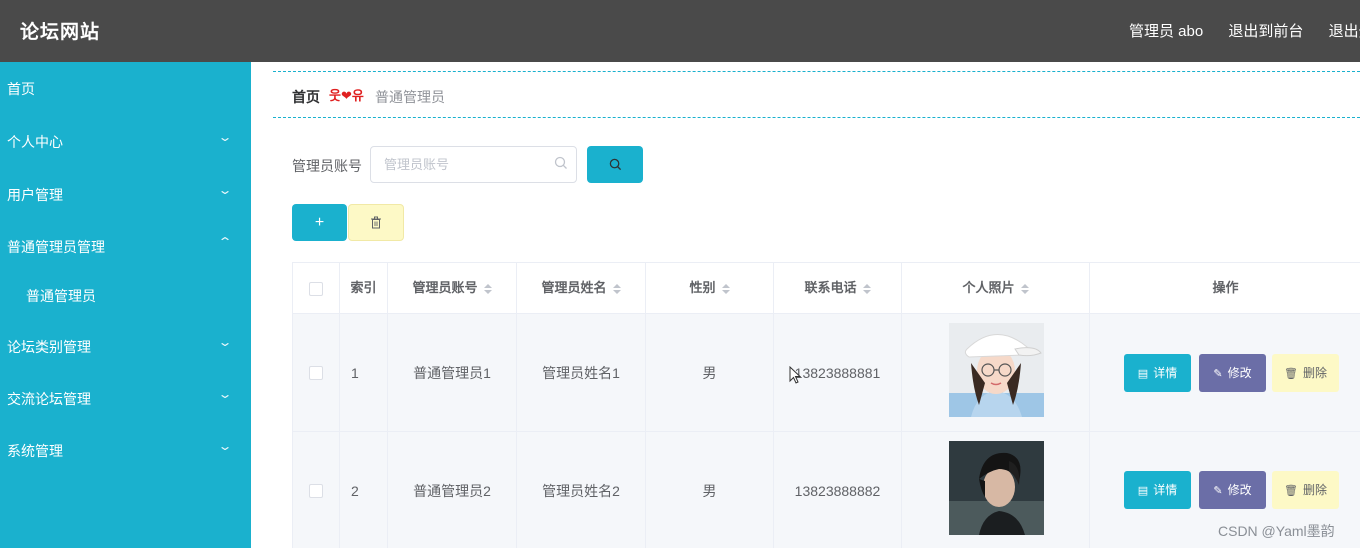 This screenshot has height=548, width=1360. Describe the element at coordinates (988, 287) in the screenshot. I see `column-header-label: 个人照片` at that location.